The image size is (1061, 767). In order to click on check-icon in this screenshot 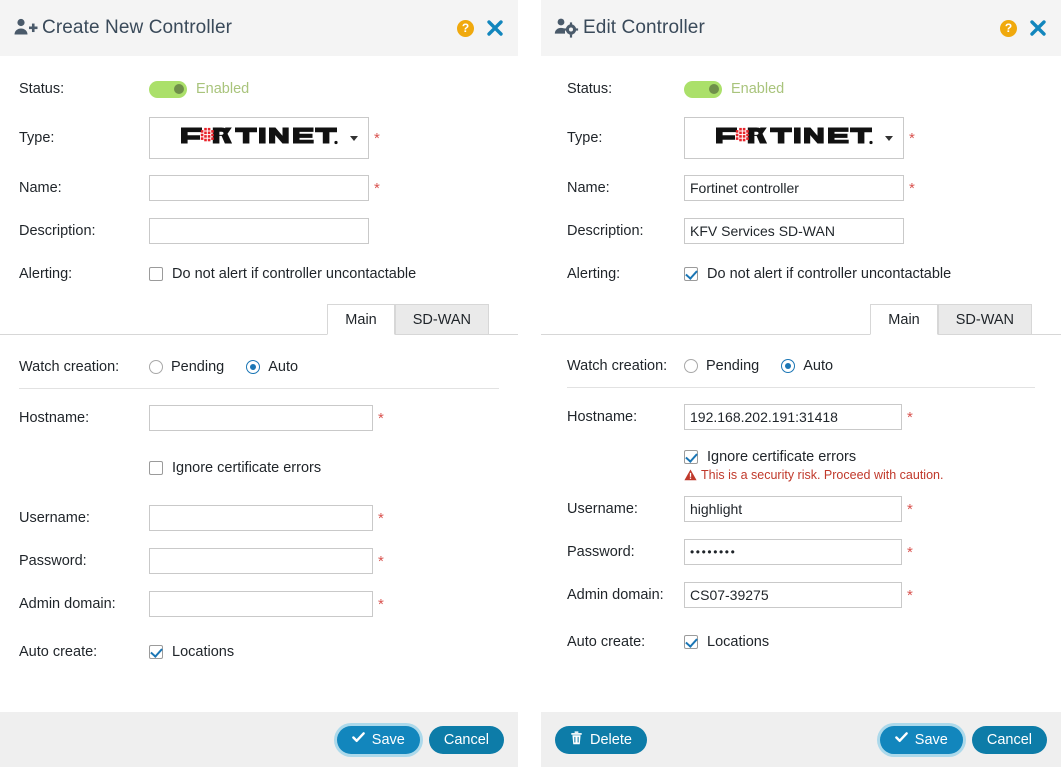, I will do `click(901, 739)`.